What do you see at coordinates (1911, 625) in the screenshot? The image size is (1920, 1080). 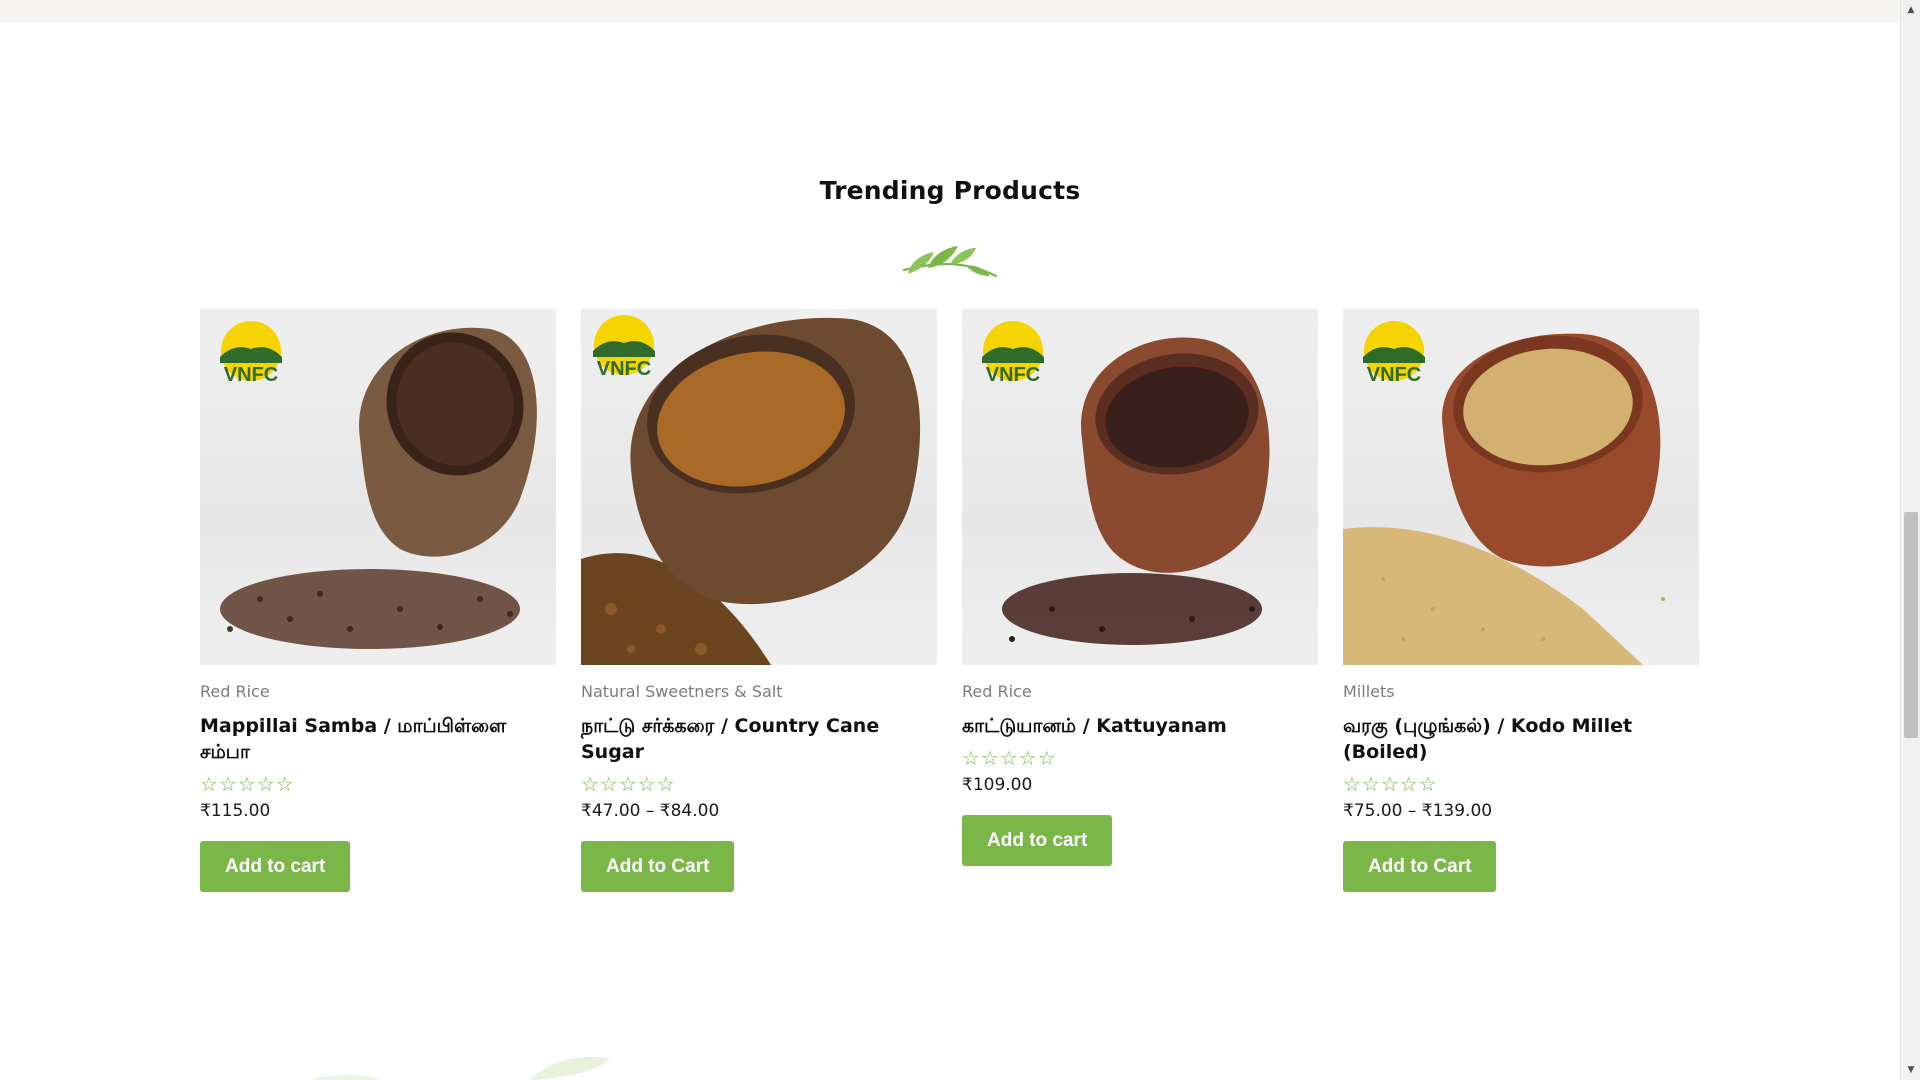 I see `scrollbar-thumb` at bounding box center [1911, 625].